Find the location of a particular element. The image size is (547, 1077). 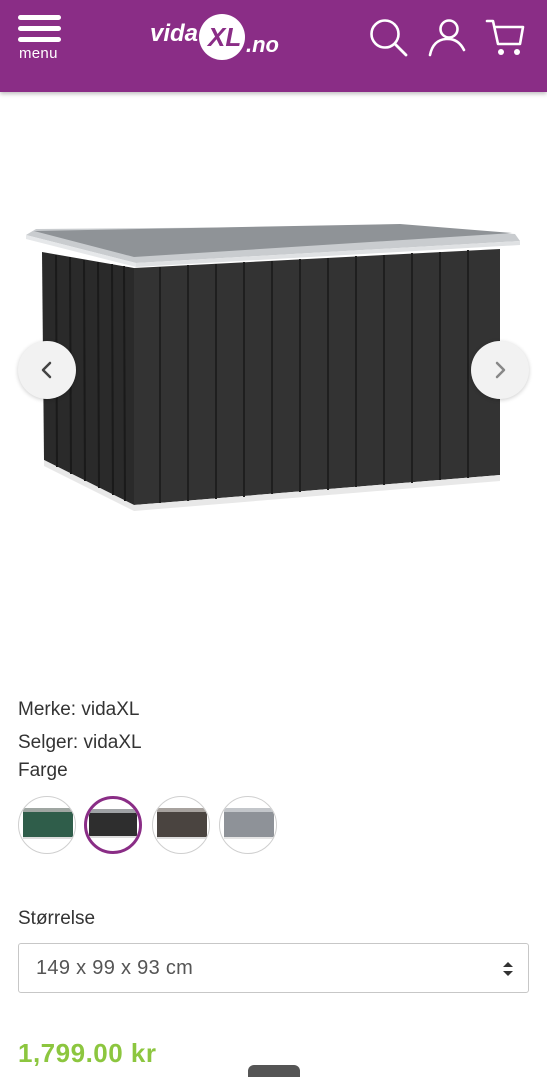

vidaxl-logo-mark: vida XL .no is located at coordinates (214, 37).